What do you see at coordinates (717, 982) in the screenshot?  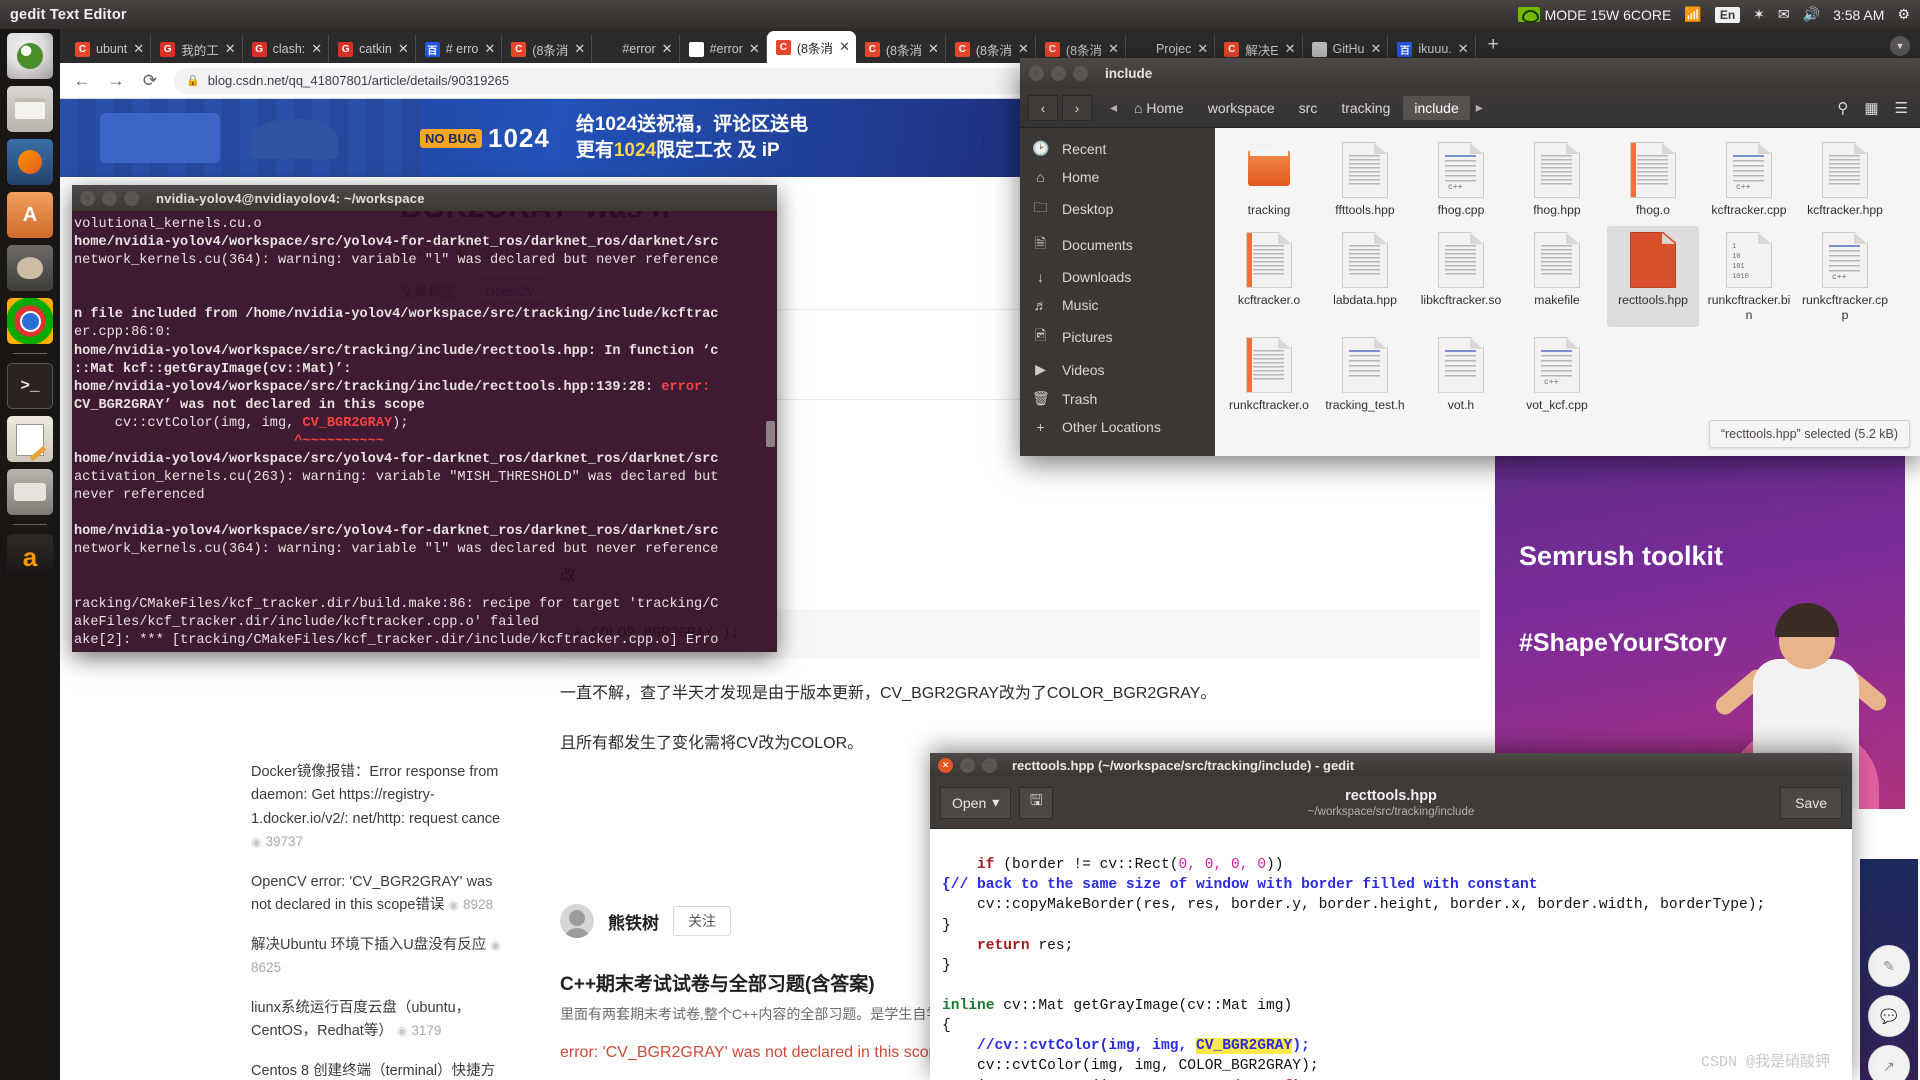 I see `related-post-title: C++期末考试试卷与全部习题(含答案)` at bounding box center [717, 982].